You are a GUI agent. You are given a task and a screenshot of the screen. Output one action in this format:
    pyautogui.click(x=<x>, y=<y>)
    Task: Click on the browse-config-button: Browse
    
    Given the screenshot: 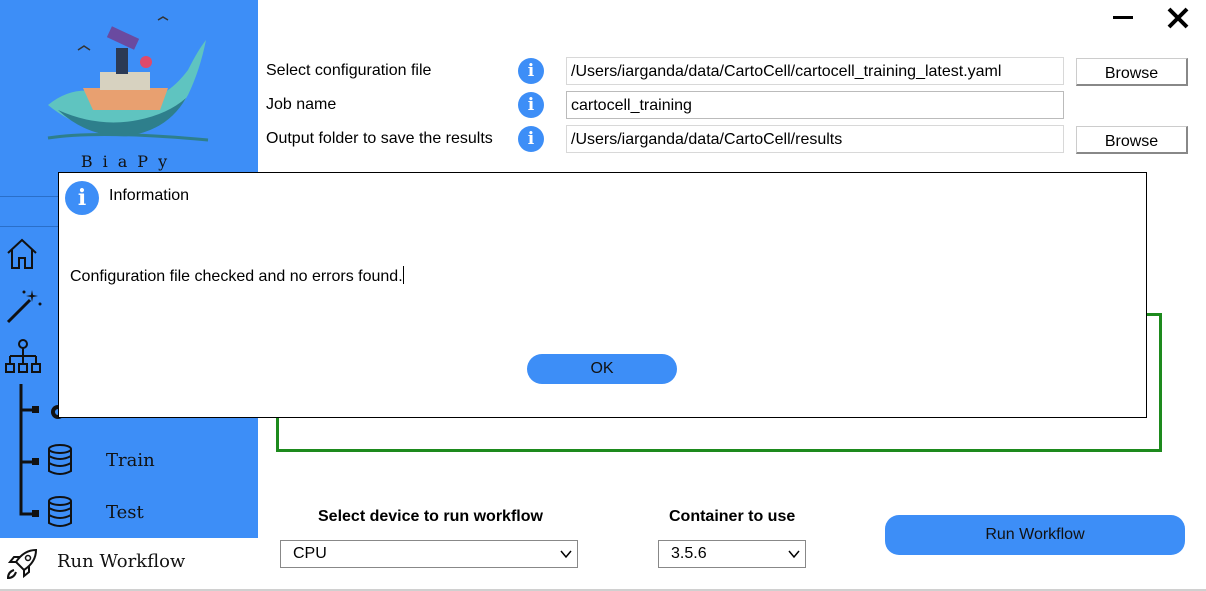 What is the action you would take?
    pyautogui.click(x=1132, y=72)
    